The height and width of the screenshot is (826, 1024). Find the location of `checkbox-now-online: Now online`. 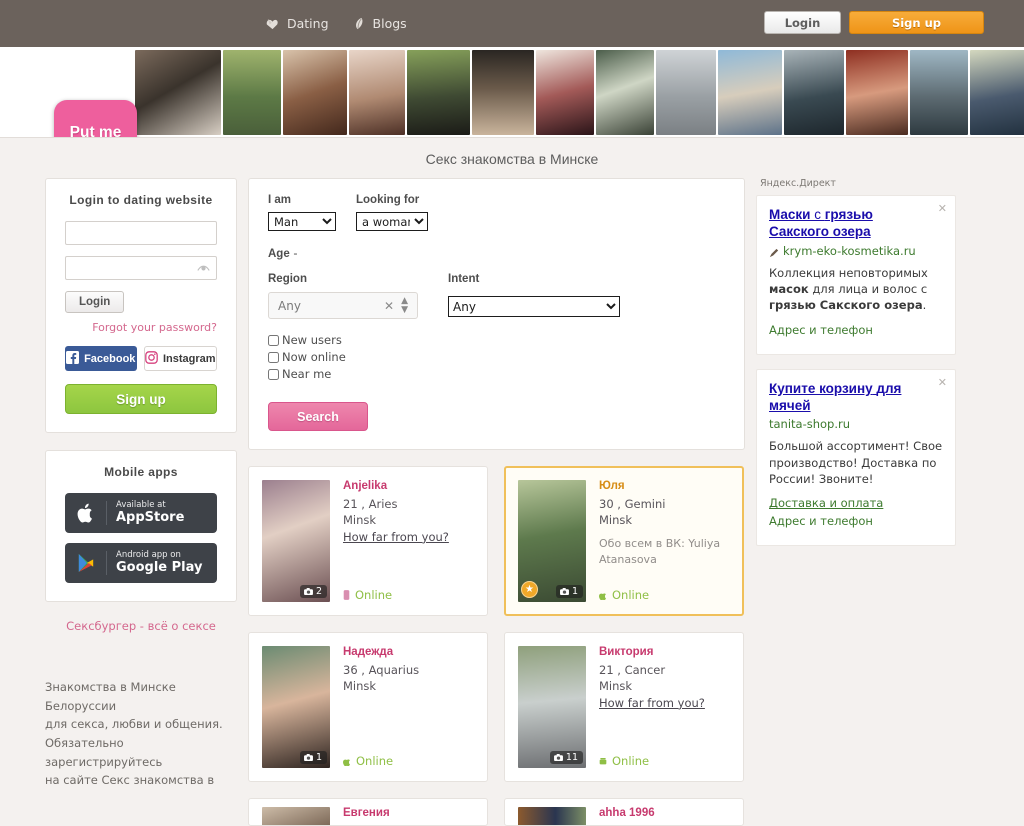

checkbox-now-online: Now online is located at coordinates (496, 357).